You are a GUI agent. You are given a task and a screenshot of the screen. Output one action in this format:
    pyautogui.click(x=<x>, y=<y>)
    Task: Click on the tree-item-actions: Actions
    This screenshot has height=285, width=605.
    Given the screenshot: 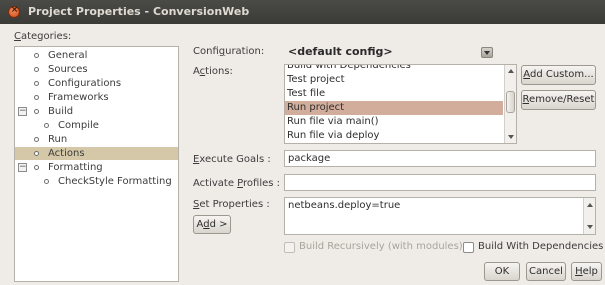 What is the action you would take?
    pyautogui.click(x=96, y=153)
    